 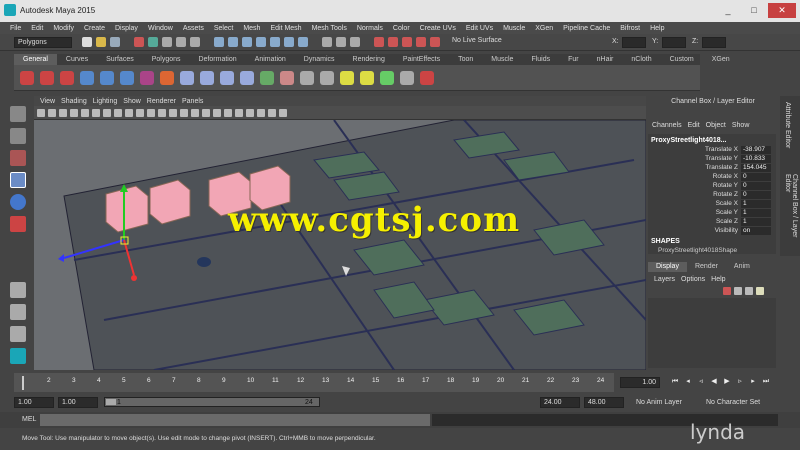 What do you see at coordinates (87, 77) in the screenshot?
I see `move-shelf-icon` at bounding box center [87, 77].